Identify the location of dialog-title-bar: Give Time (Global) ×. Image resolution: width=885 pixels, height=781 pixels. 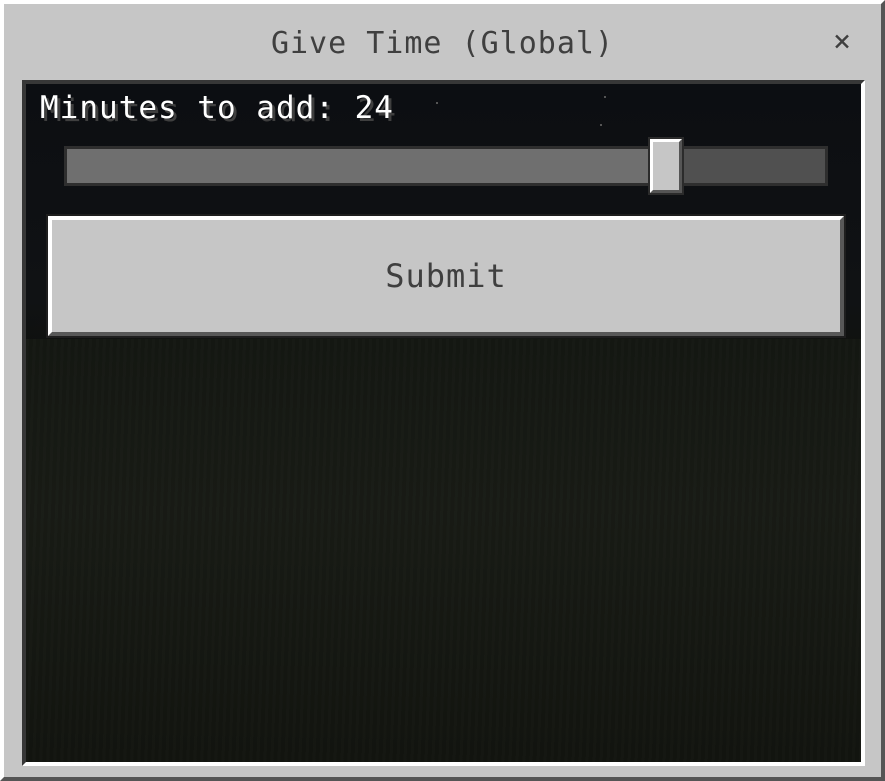
(442, 43).